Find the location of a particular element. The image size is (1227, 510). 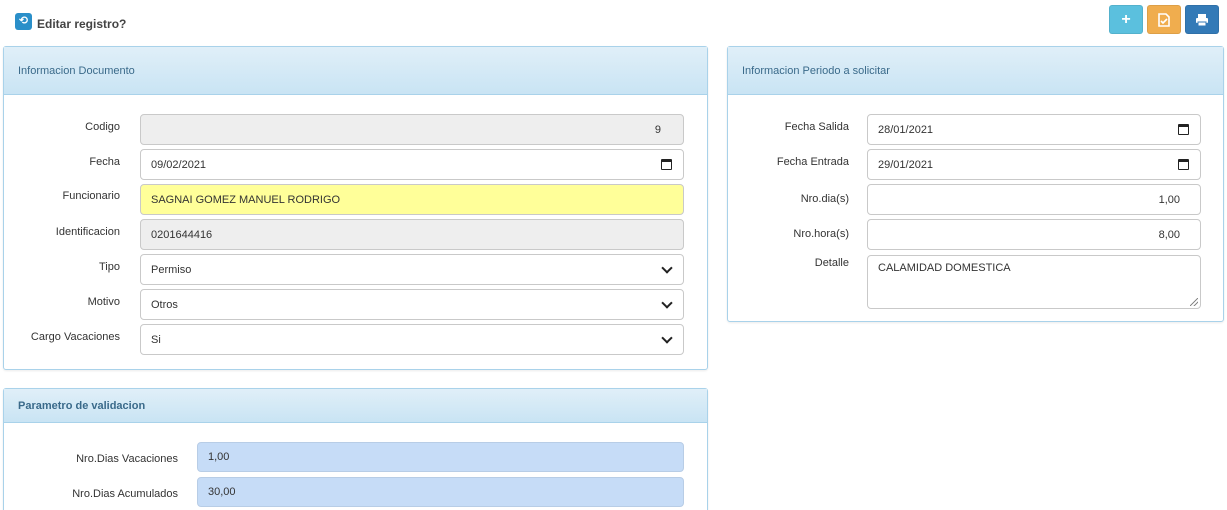

save-button is located at coordinates (1164, 19).